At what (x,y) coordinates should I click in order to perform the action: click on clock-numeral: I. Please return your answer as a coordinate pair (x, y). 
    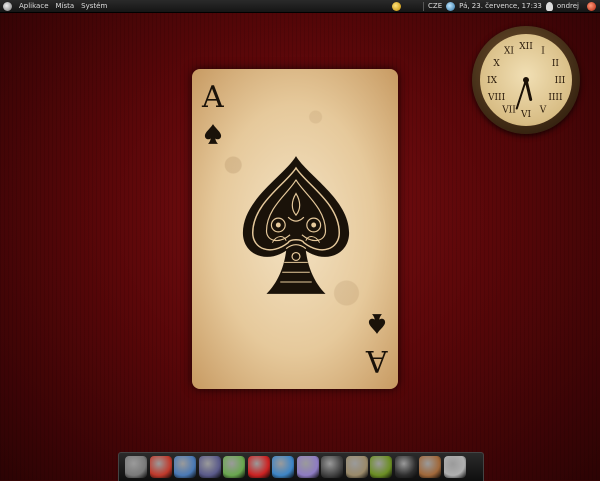
    Looking at the image, I should click on (543, 52).